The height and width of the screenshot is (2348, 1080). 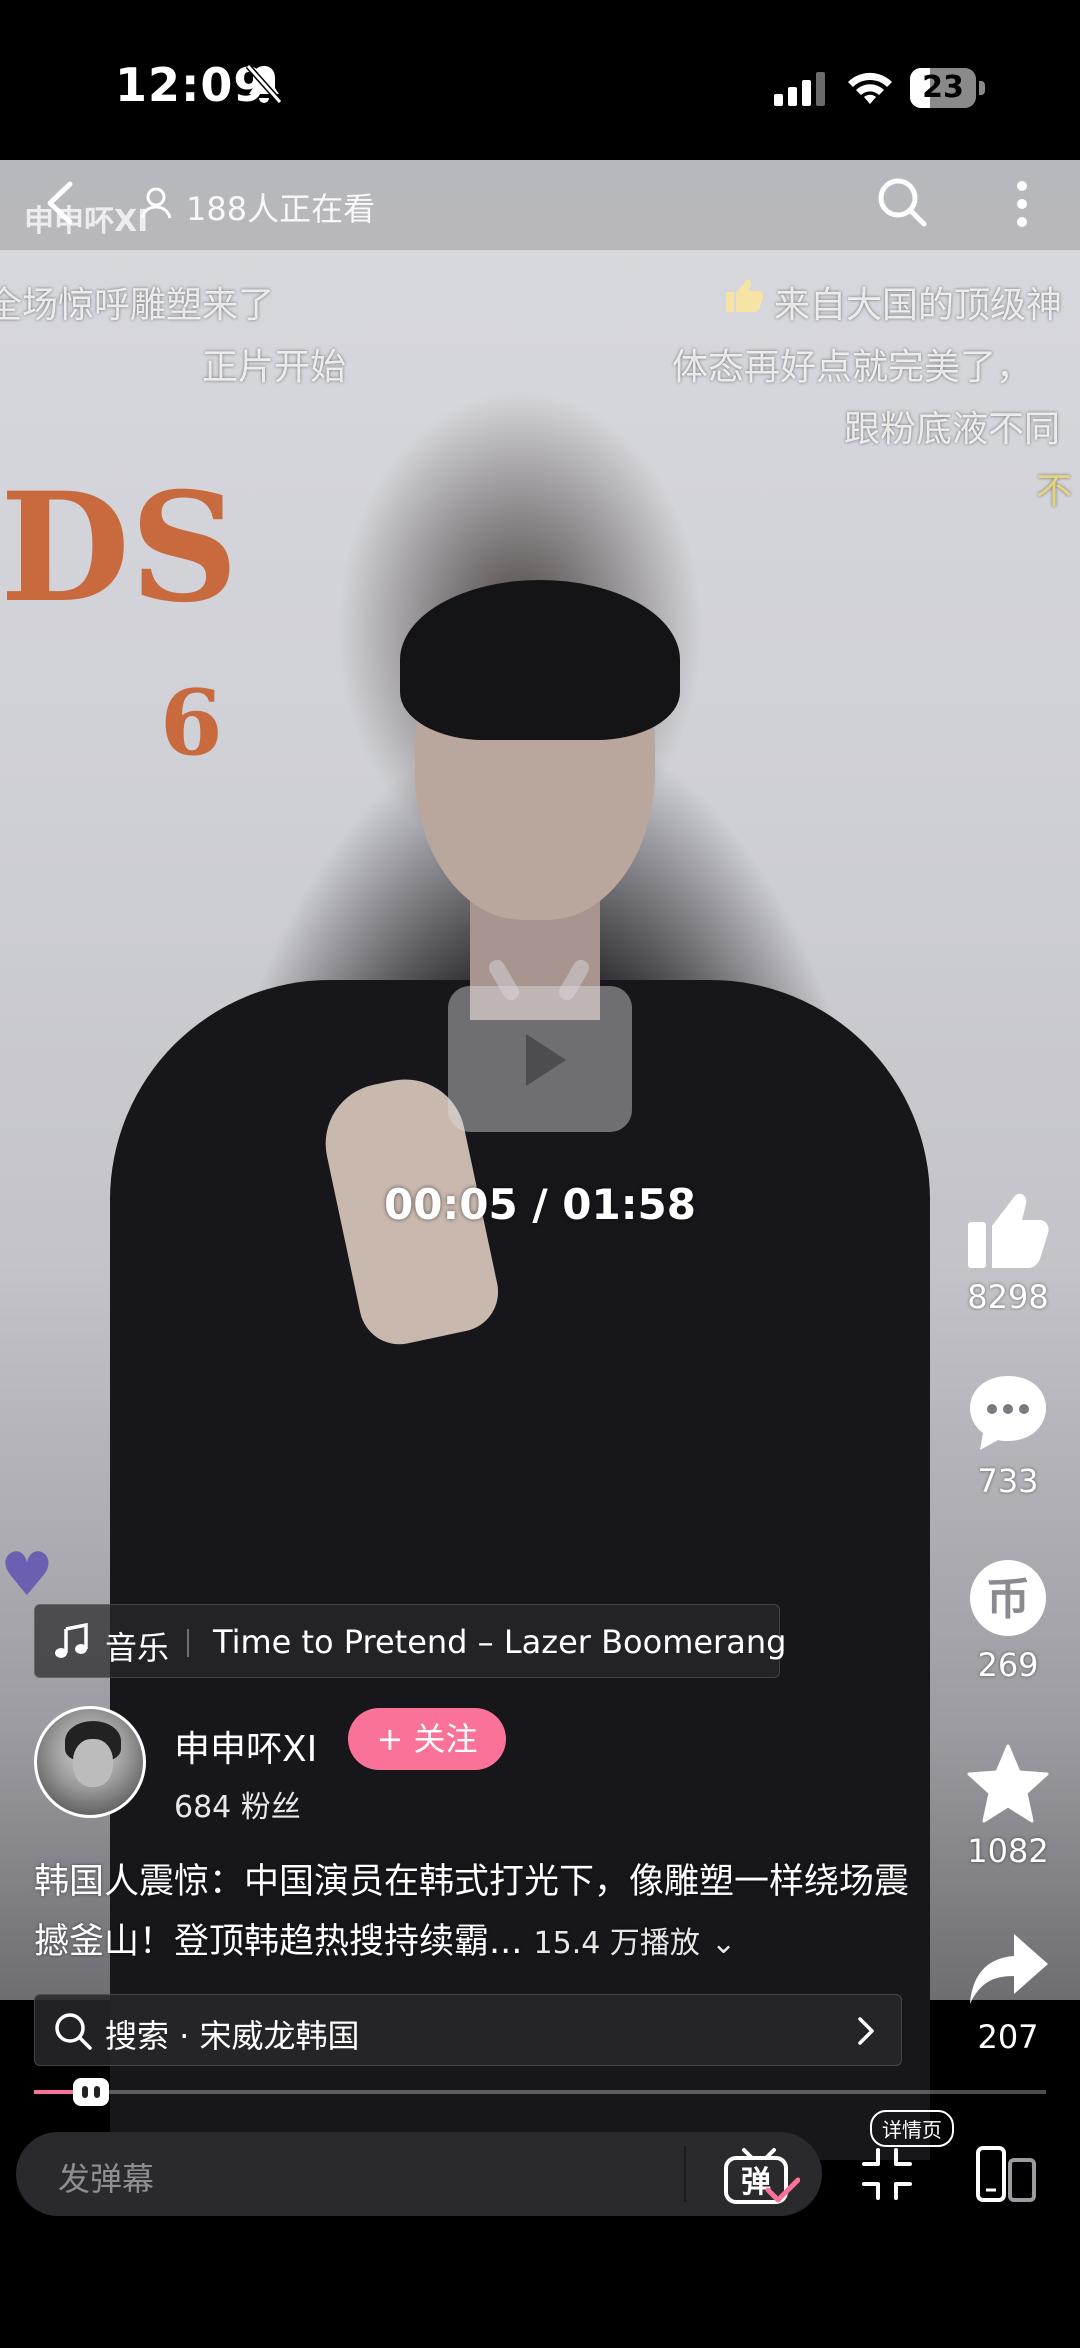 What do you see at coordinates (1054, 491) in the screenshot?
I see `danmaku-comment: 不` at bounding box center [1054, 491].